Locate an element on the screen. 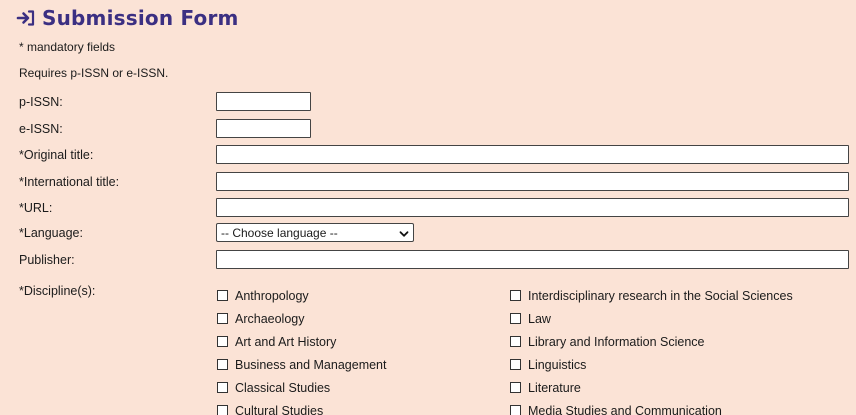  publisher-label: Publisher: is located at coordinates (47, 259).